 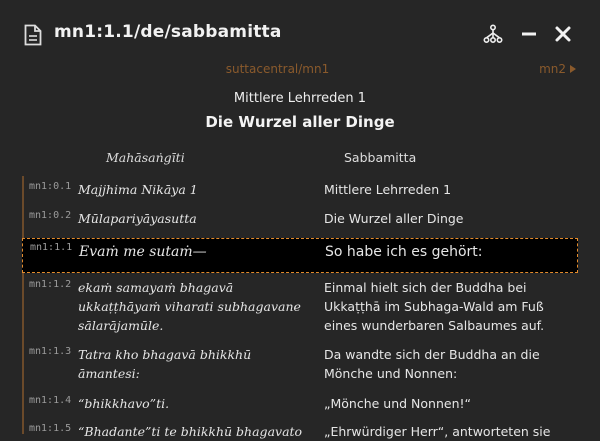 I want to click on window-title: mn1:1.1/de/sabbamitta, so click(x=168, y=32).